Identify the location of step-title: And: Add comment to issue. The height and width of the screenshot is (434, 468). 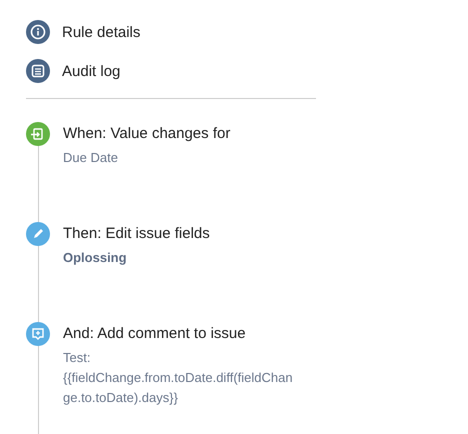
(193, 333).